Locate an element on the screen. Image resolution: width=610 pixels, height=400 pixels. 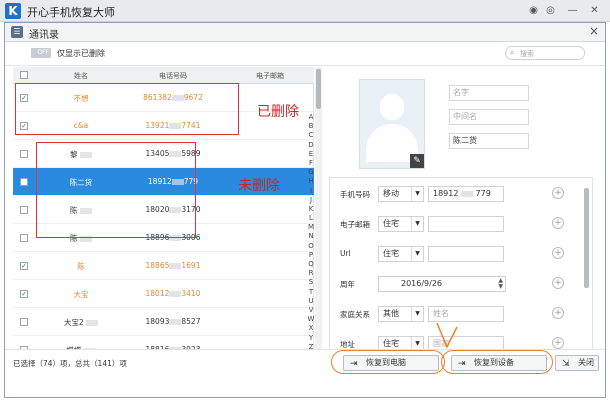
contact-phone: 18865 1691 is located at coordinates (173, 265).